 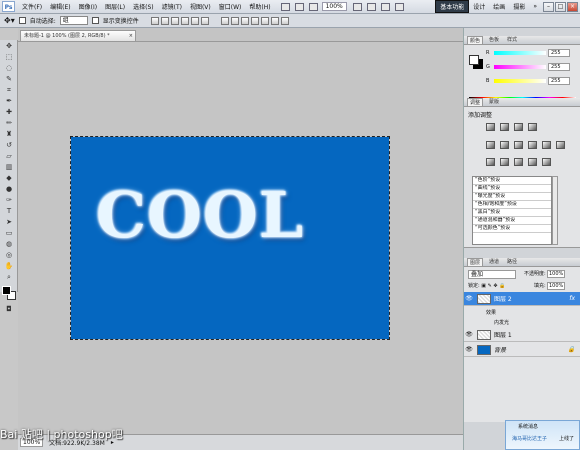 What do you see at coordinates (512, 40) in the screenshot?
I see `tab-styles: 样式` at bounding box center [512, 40].